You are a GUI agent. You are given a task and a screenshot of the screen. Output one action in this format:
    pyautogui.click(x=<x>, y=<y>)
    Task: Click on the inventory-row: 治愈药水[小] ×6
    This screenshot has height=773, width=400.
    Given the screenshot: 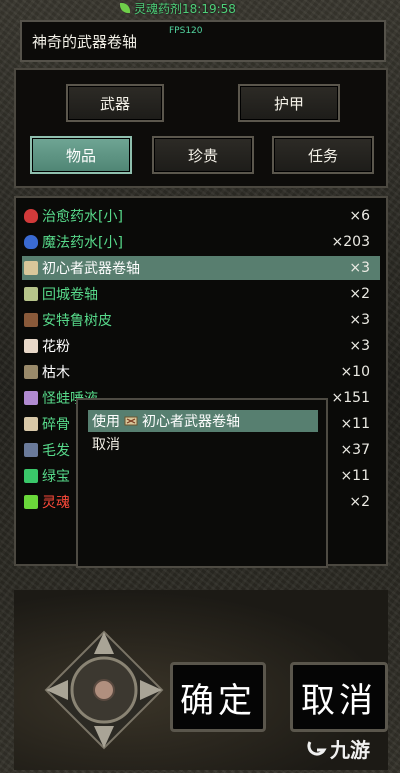 What is the action you would take?
    pyautogui.click(x=201, y=216)
    